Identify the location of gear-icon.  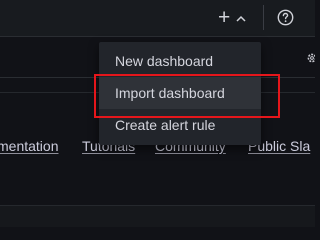
(310, 58).